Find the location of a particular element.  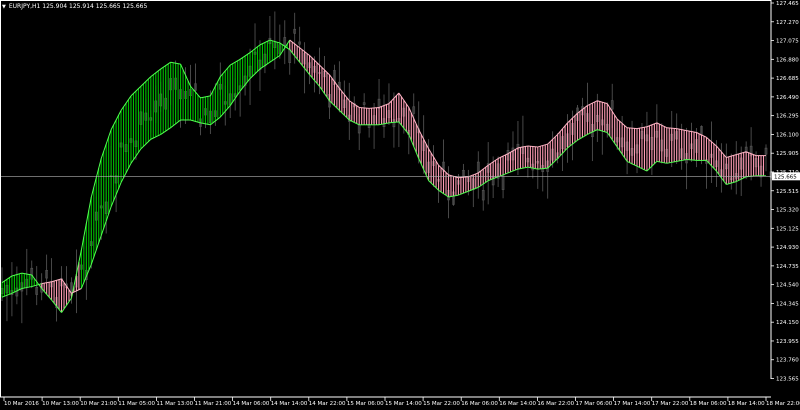

time-tick-label: 18 Mar 22:00 is located at coordinates (783, 404).